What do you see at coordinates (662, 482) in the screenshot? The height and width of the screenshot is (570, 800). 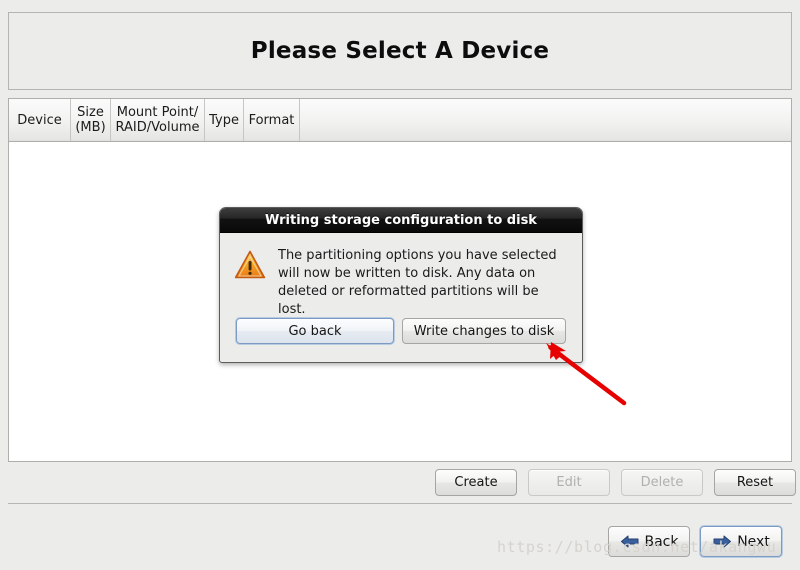 I see `delete-button: Delete` at bounding box center [662, 482].